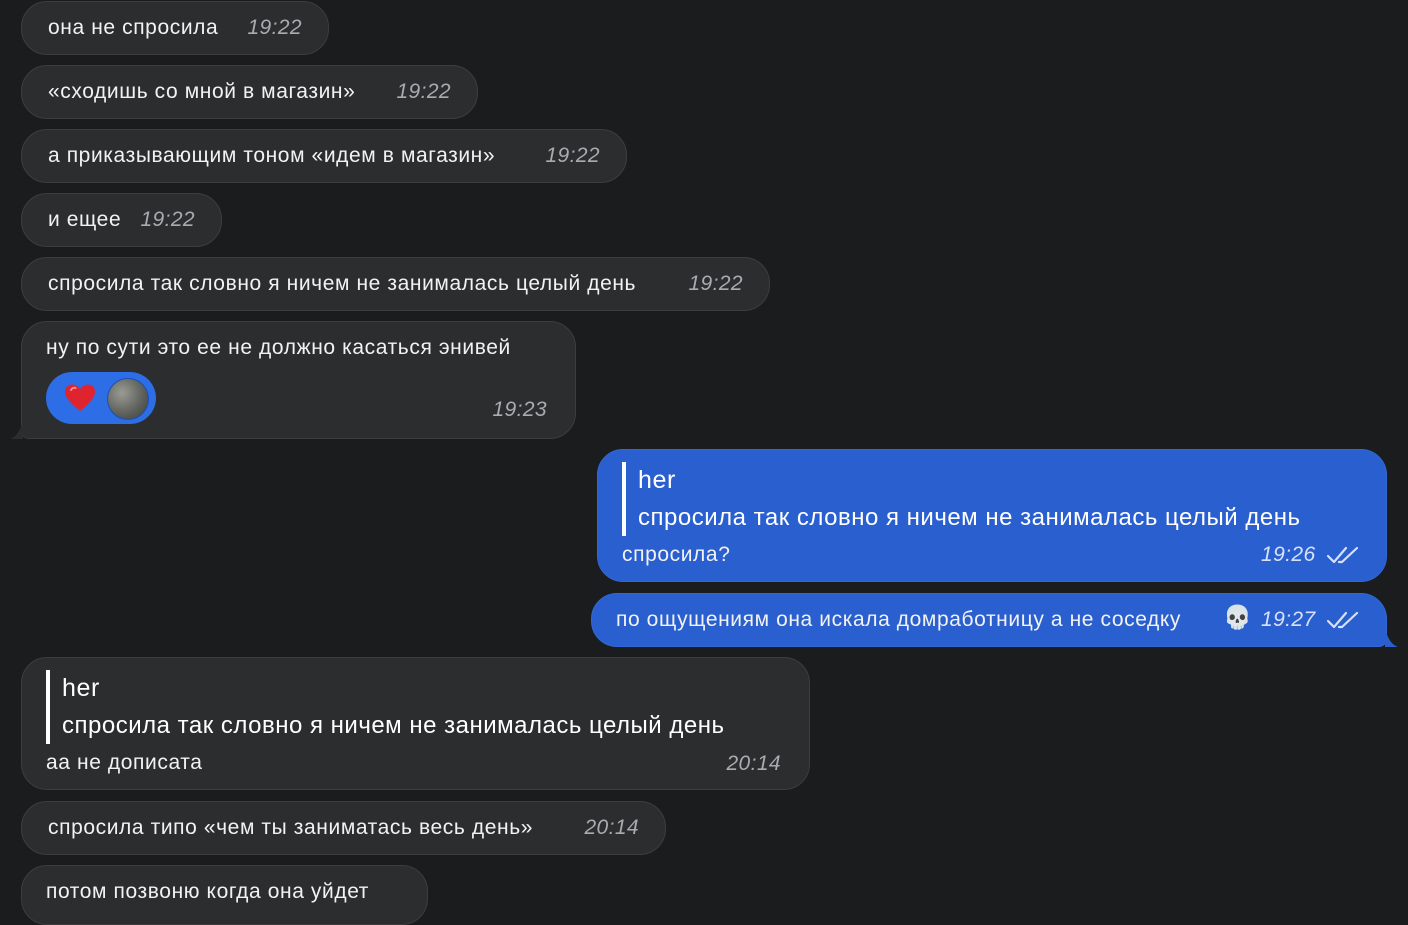  I want to click on message-text: спросила?, so click(676, 554).